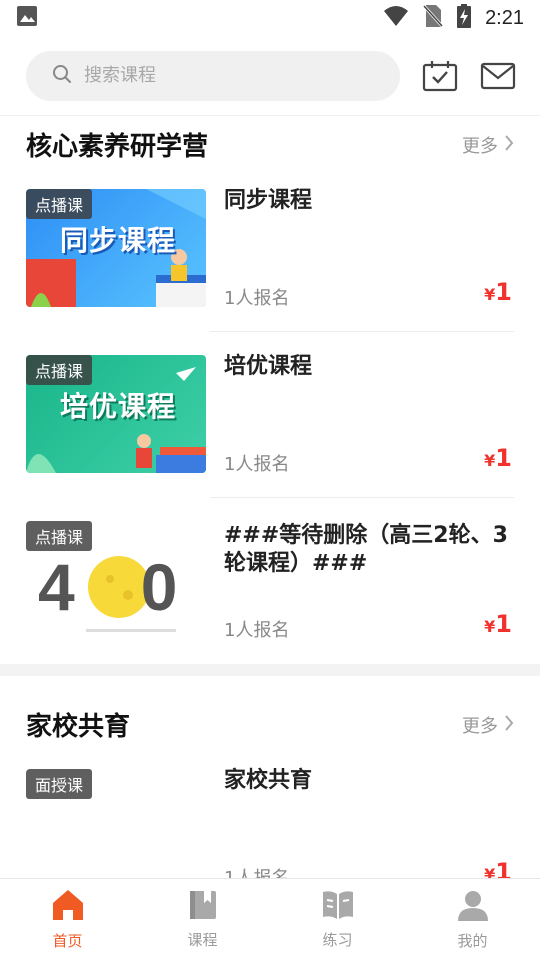 The width and height of the screenshot is (540, 960). Describe the element at coordinates (62, 76) in the screenshot. I see `search-icon` at that location.